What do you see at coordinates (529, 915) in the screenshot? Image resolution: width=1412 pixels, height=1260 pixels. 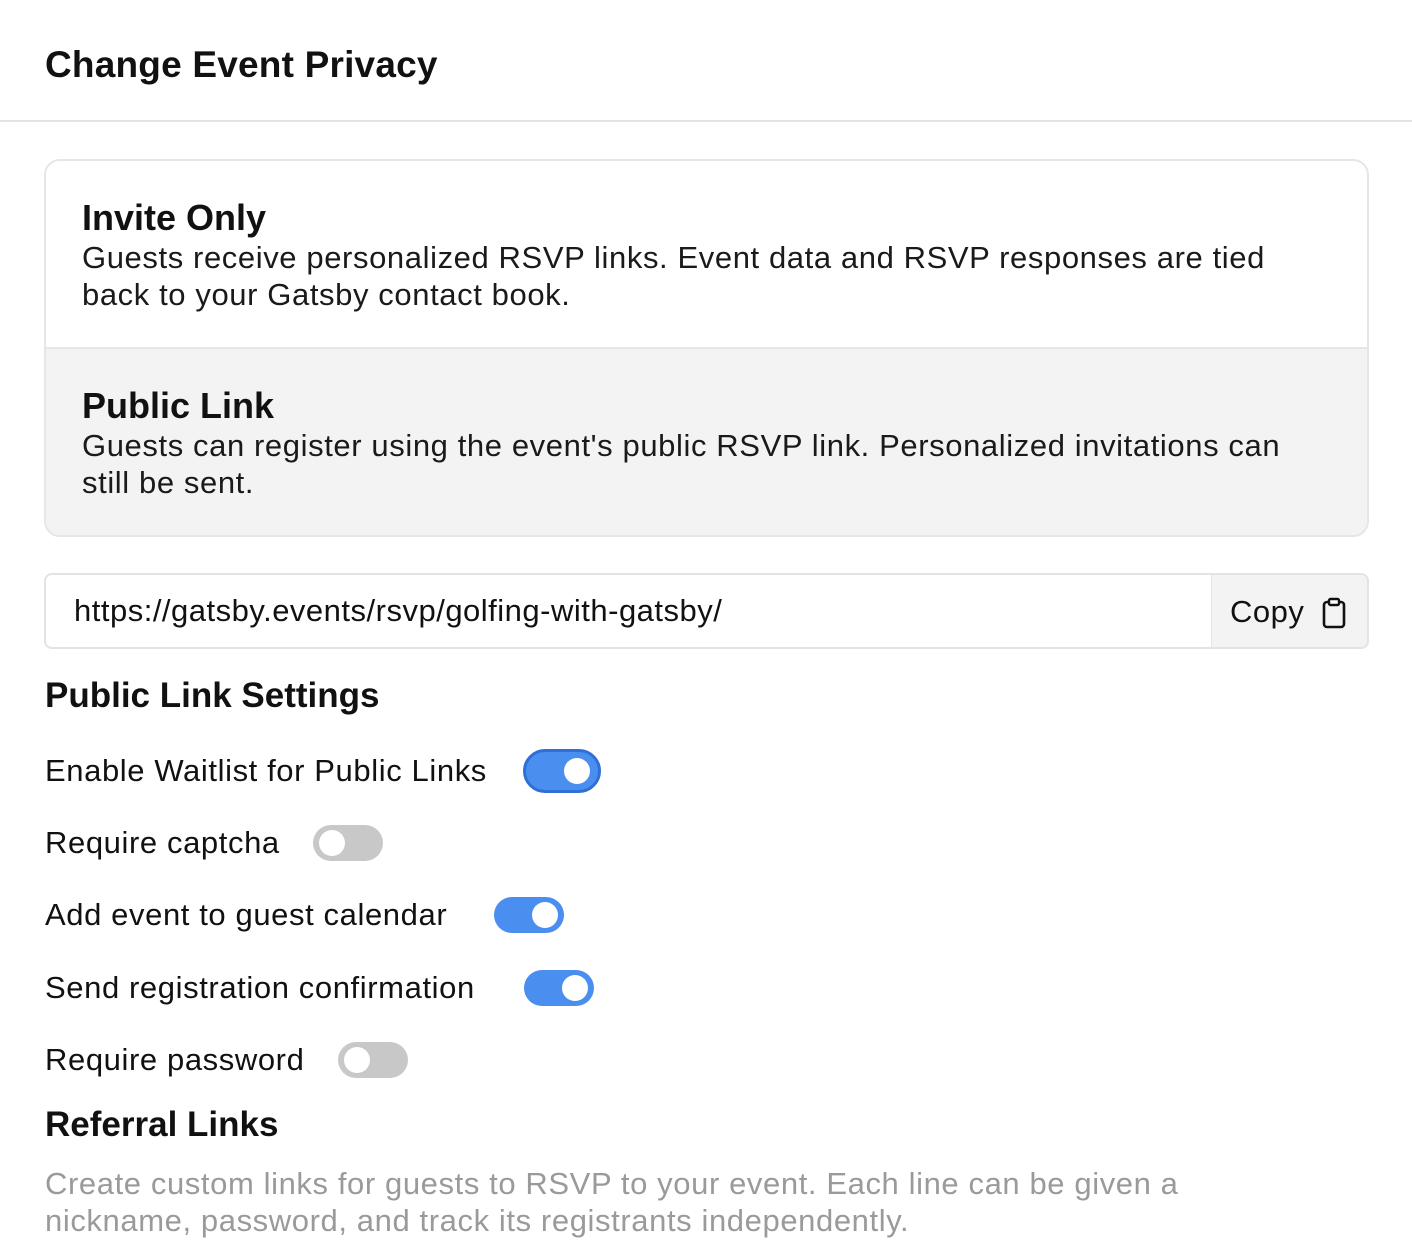 I see `add-to-calendar-toggle` at bounding box center [529, 915].